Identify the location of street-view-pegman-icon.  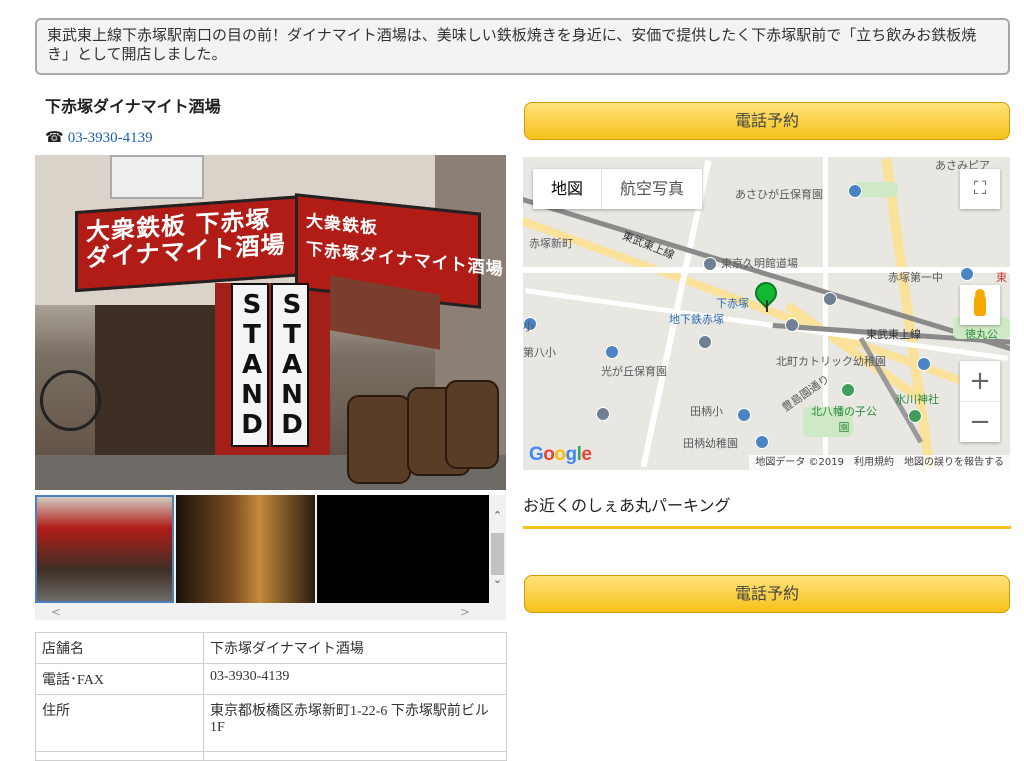
(980, 305).